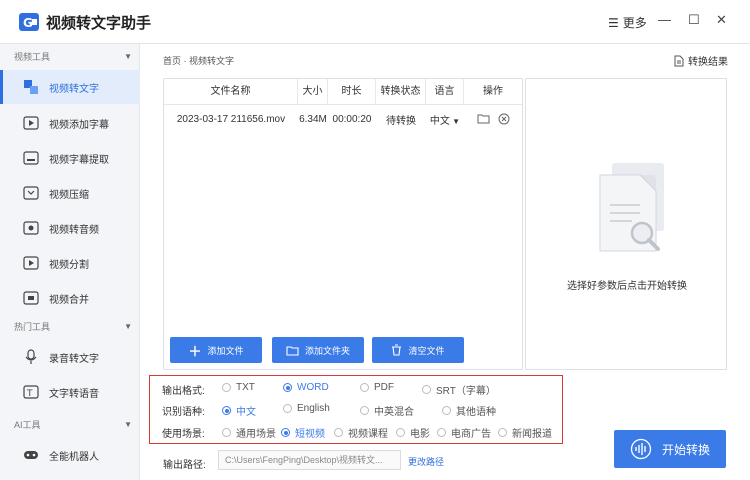 This screenshot has height=480, width=750. I want to click on split-icon, so click(31, 263).